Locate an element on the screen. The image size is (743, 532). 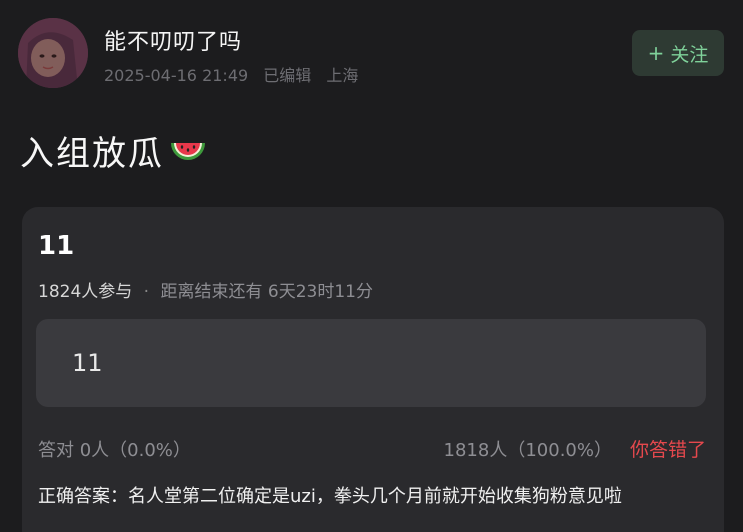
watermelon-icon is located at coordinates (188, 151).